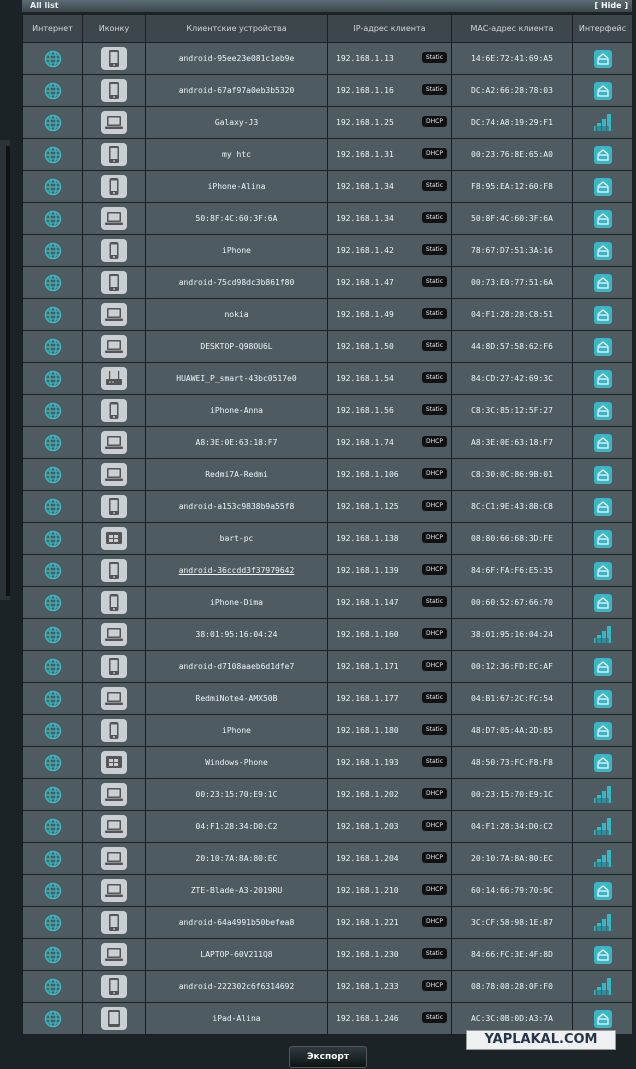 This screenshot has height=1069, width=636. Describe the element at coordinates (236, 474) in the screenshot. I see `device-name: Redmi7A-Redmi` at that location.